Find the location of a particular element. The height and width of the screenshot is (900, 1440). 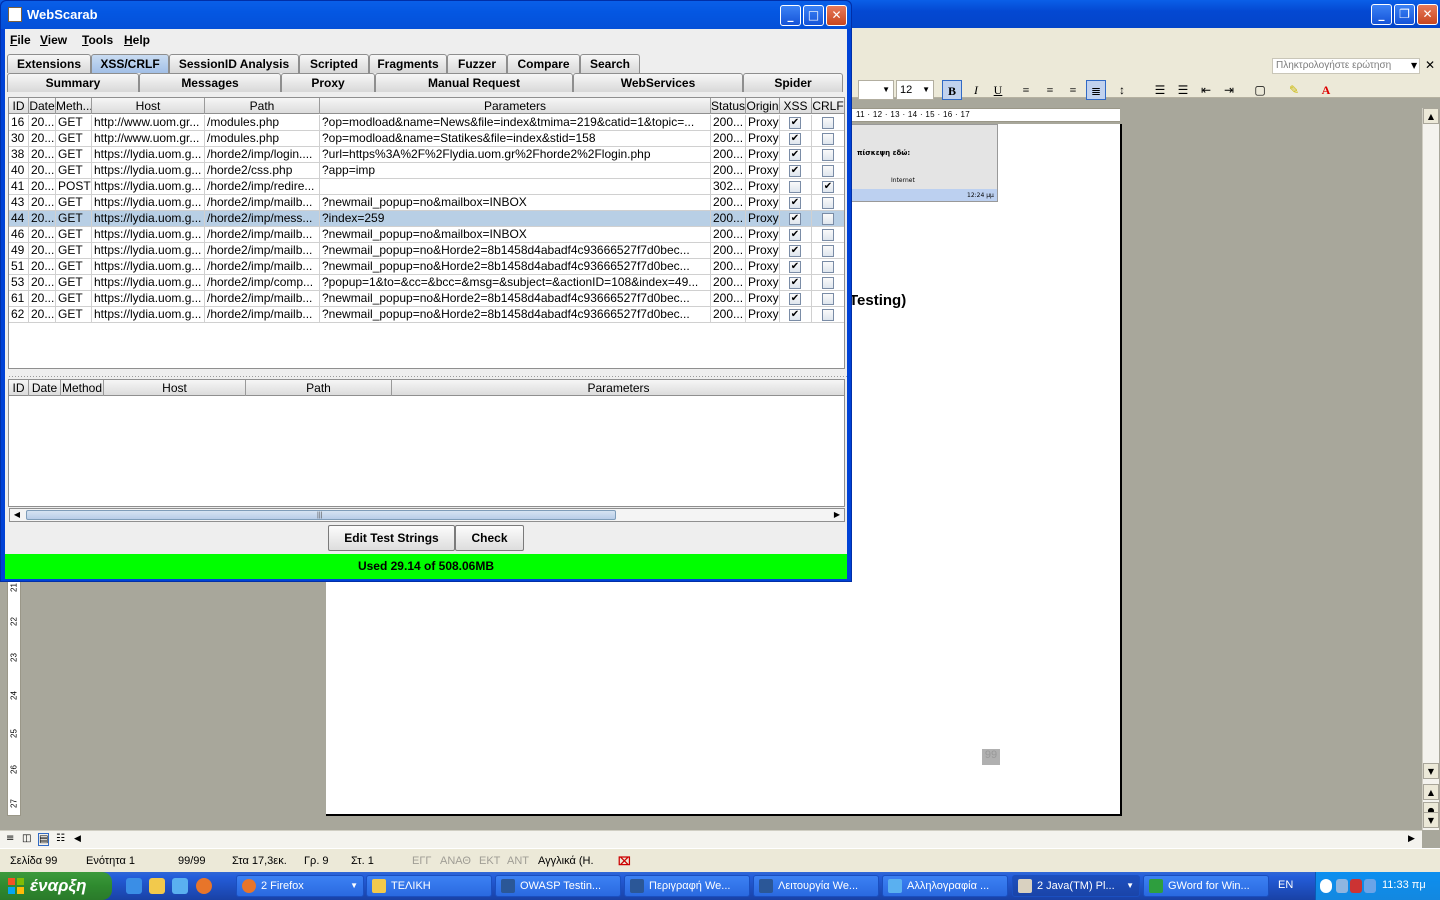

justify-icon: ≣ is located at coordinates (1096, 90).